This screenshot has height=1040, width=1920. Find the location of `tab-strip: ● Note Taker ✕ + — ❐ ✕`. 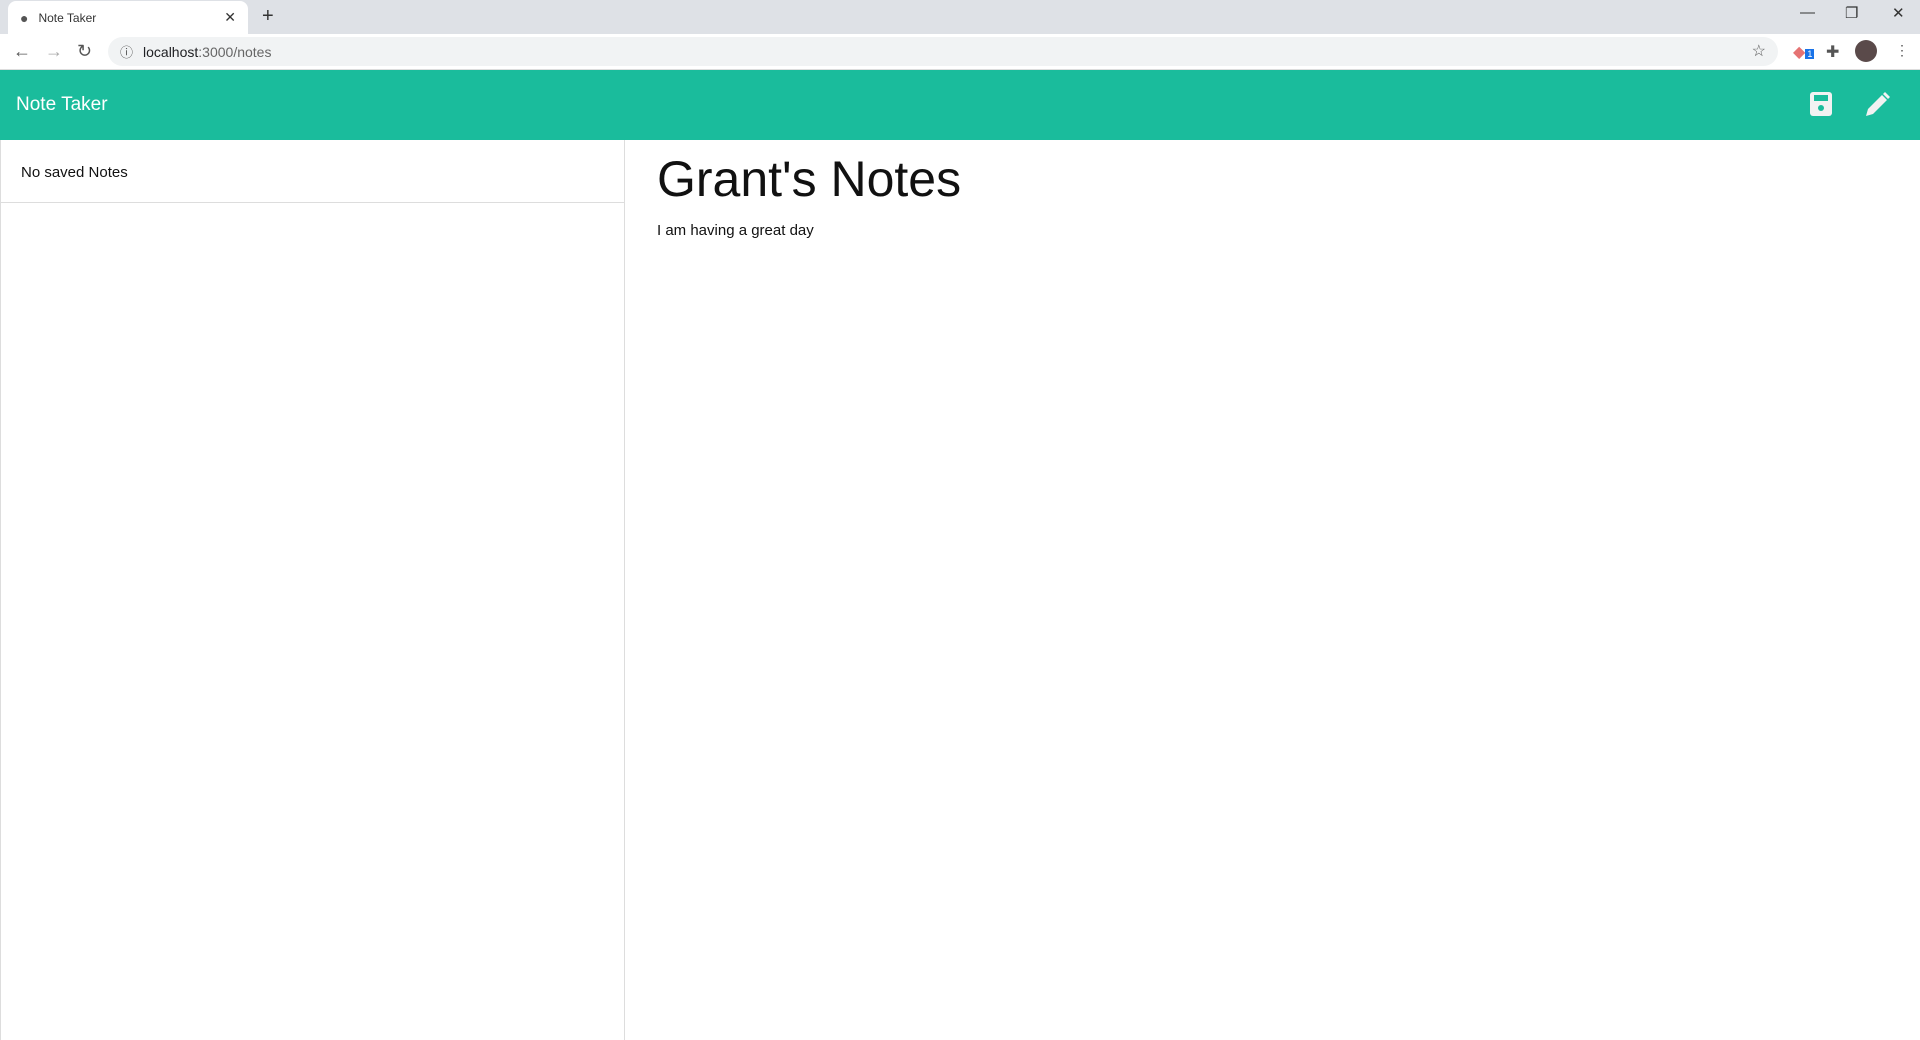

tab-strip: ● Note Taker ✕ + — ❐ ✕ is located at coordinates (960, 17).